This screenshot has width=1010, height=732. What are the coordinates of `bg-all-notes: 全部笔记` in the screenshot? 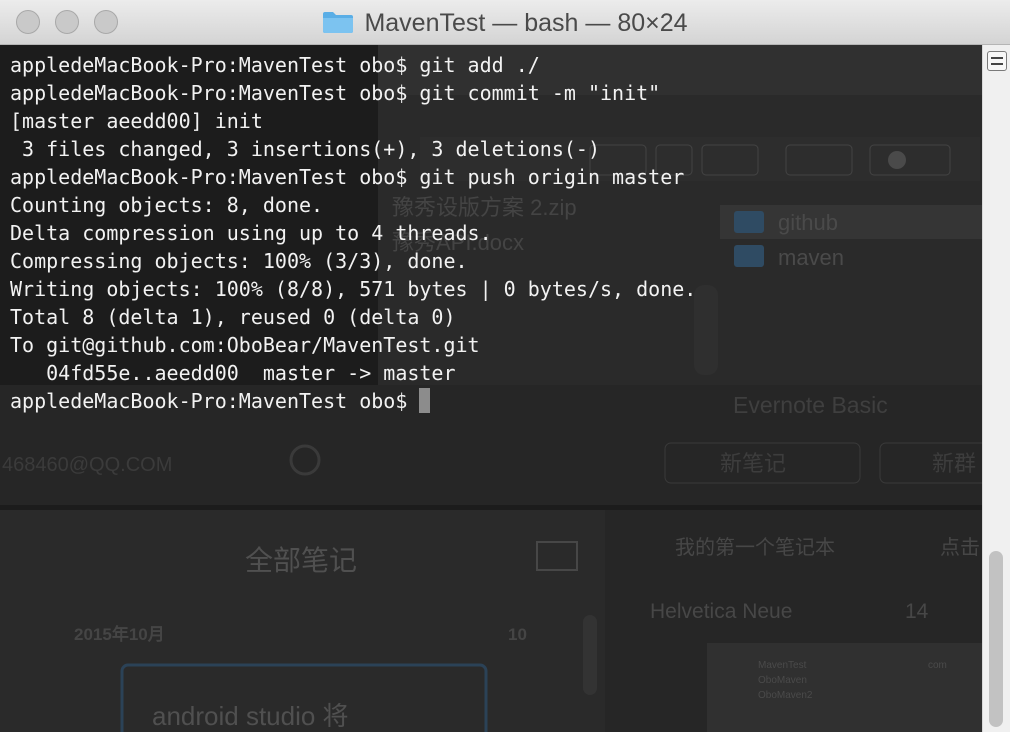 It's located at (301, 560).